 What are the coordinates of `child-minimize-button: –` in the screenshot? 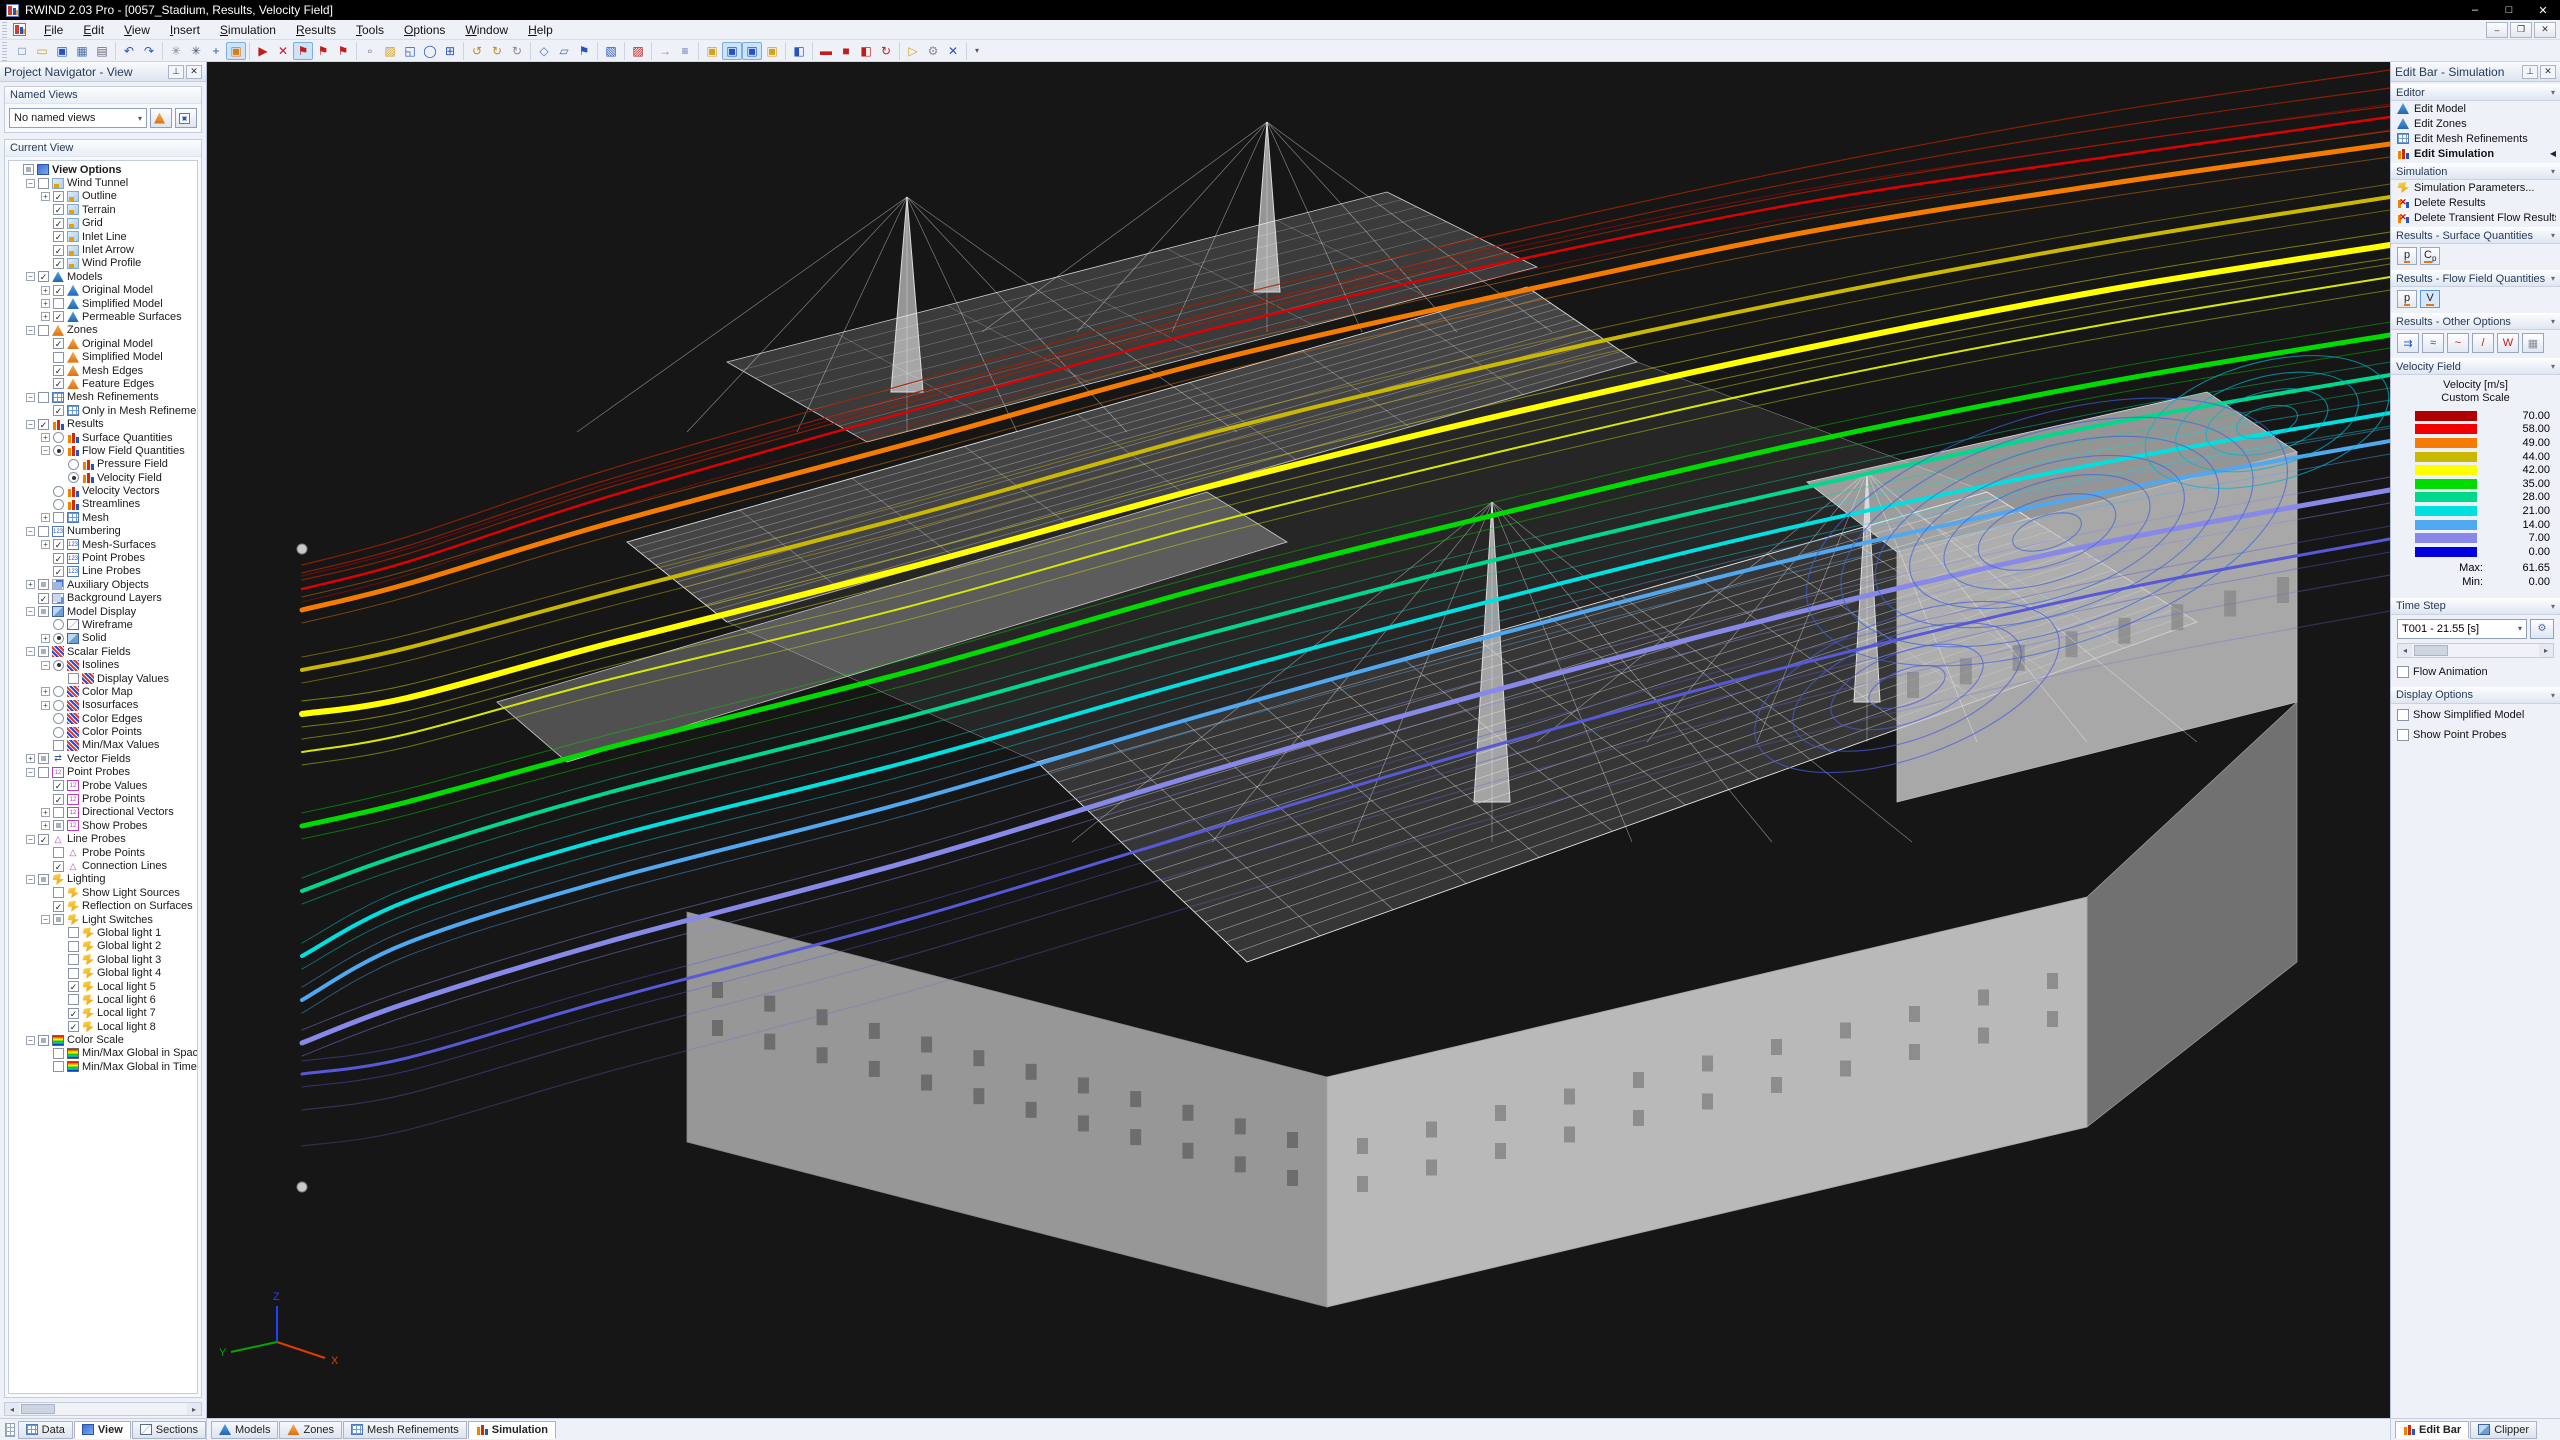 It's located at (2497, 29).